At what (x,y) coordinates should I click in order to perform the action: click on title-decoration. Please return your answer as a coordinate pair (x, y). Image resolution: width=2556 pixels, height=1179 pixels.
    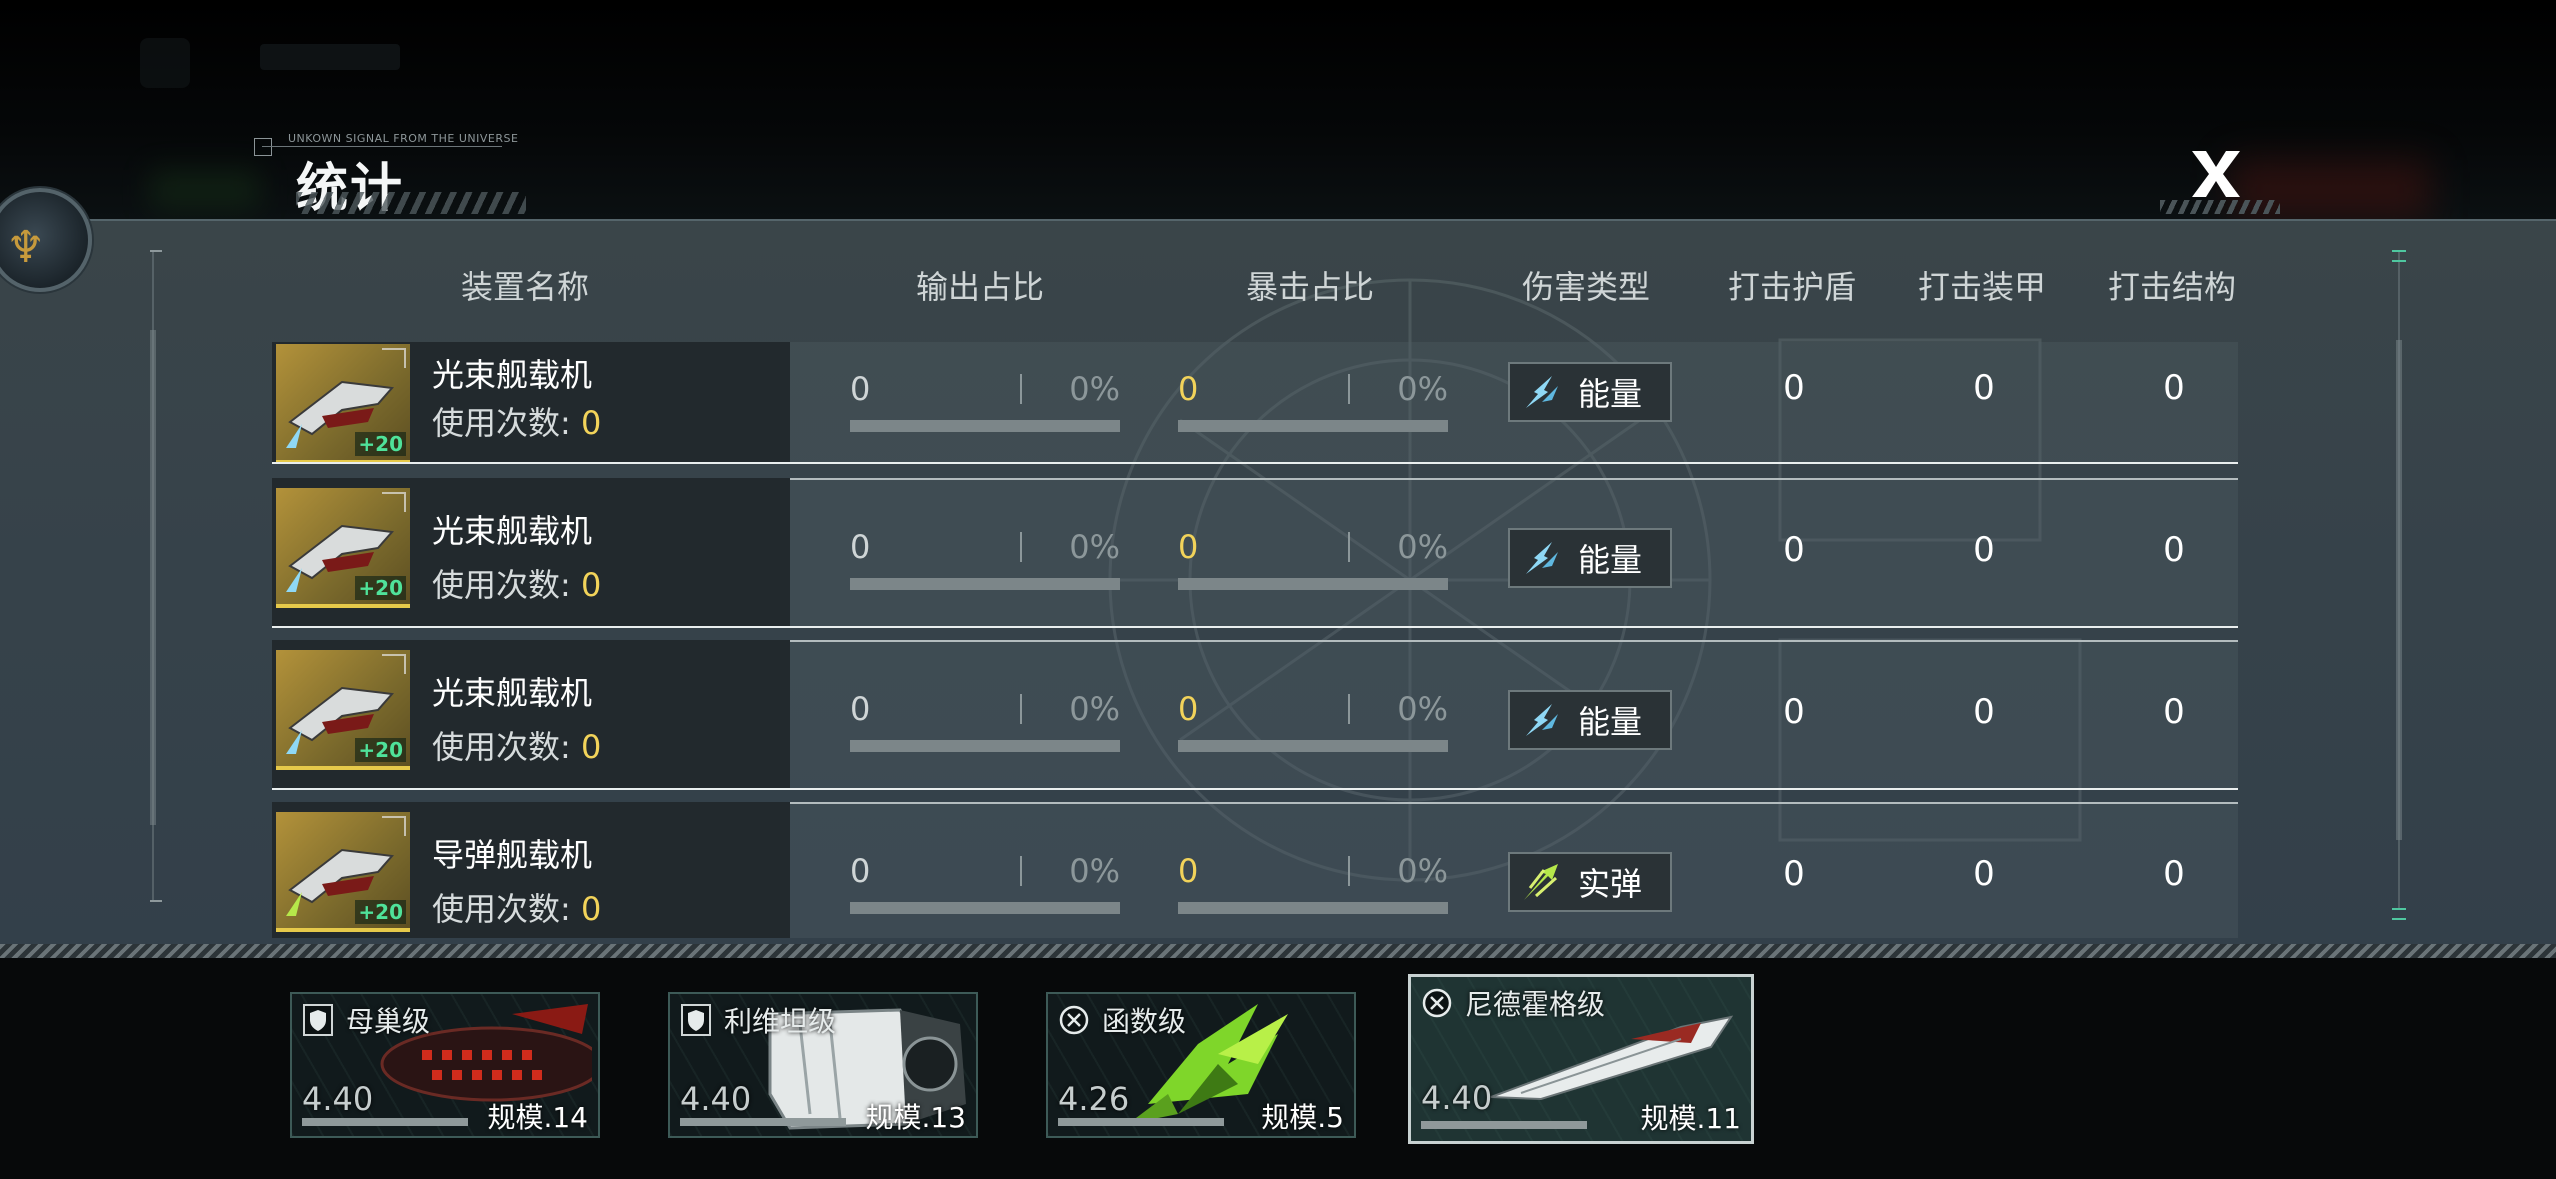
    Looking at the image, I should click on (411, 203).